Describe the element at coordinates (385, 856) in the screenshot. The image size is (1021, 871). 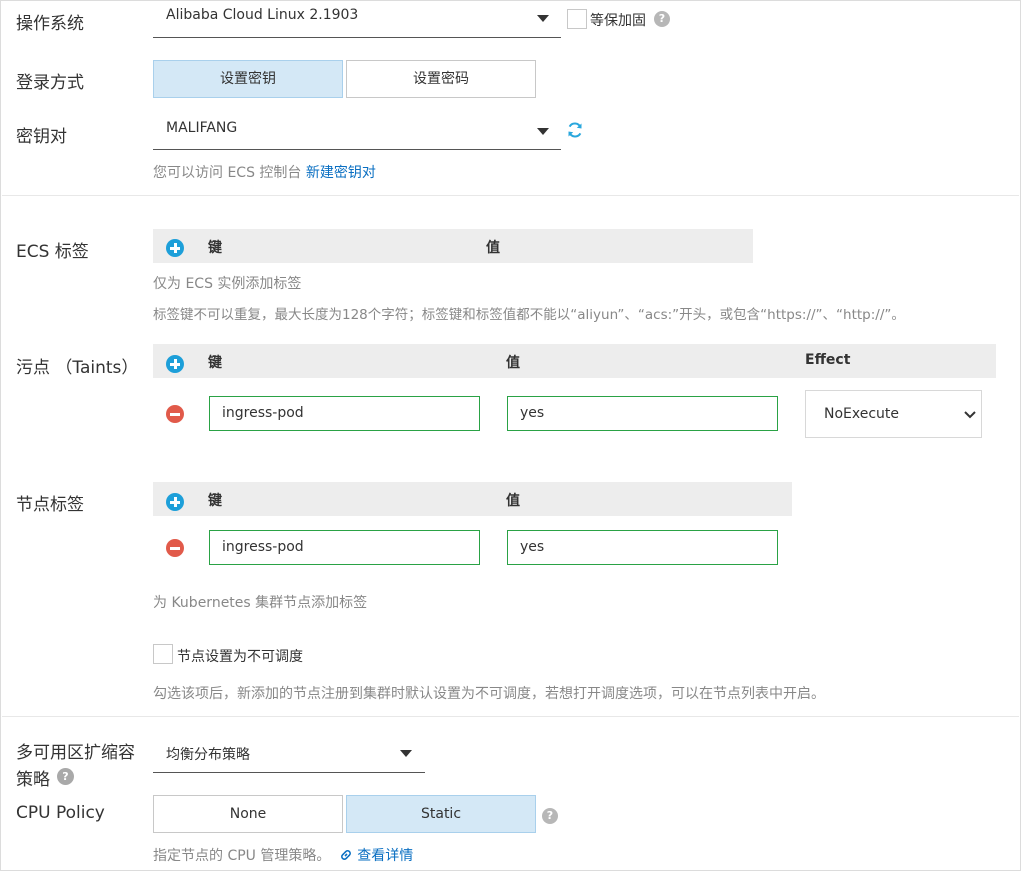
I see `cpu-policy-details-link: 查看详情` at that location.